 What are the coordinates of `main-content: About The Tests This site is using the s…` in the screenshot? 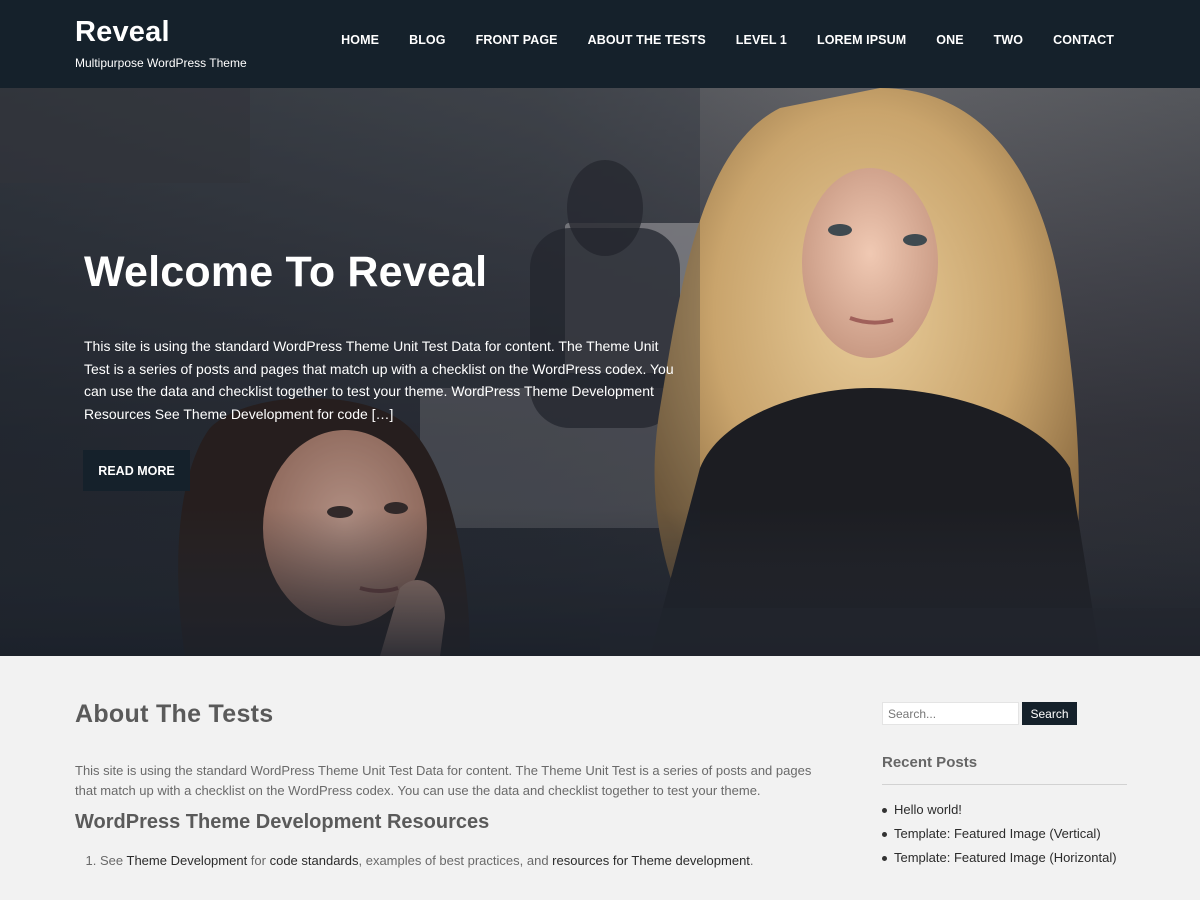 It's located at (445, 787).